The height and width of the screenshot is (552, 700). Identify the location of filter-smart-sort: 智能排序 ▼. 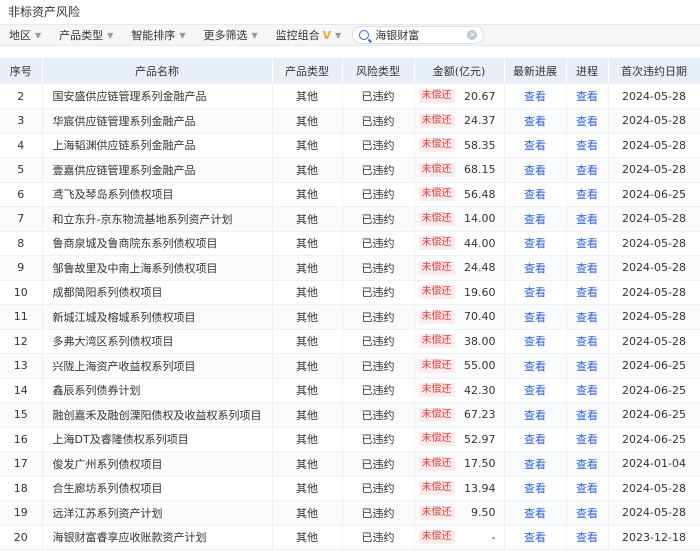
(158, 35).